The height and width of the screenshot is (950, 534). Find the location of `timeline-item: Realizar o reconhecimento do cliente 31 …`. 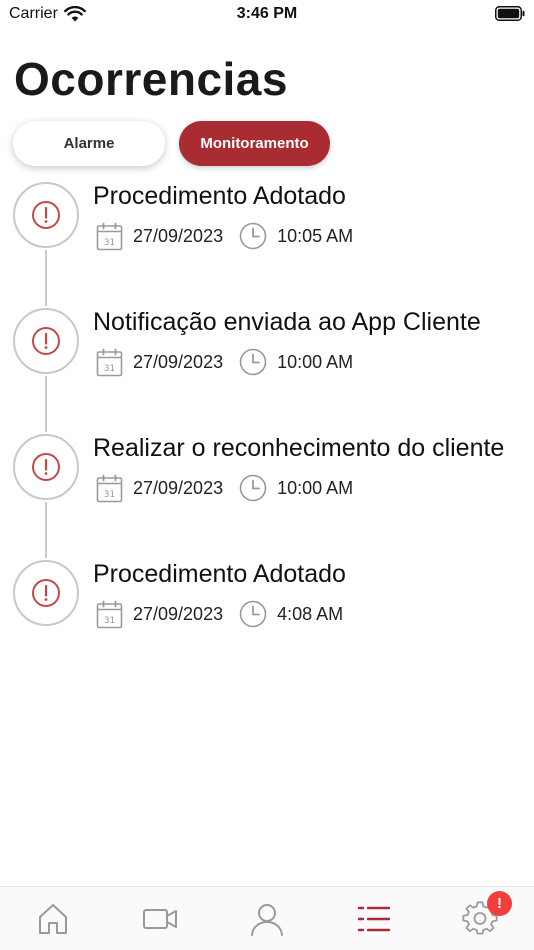

timeline-item: Realizar o reconhecimento do cliente 31 … is located at coordinates (267, 495).